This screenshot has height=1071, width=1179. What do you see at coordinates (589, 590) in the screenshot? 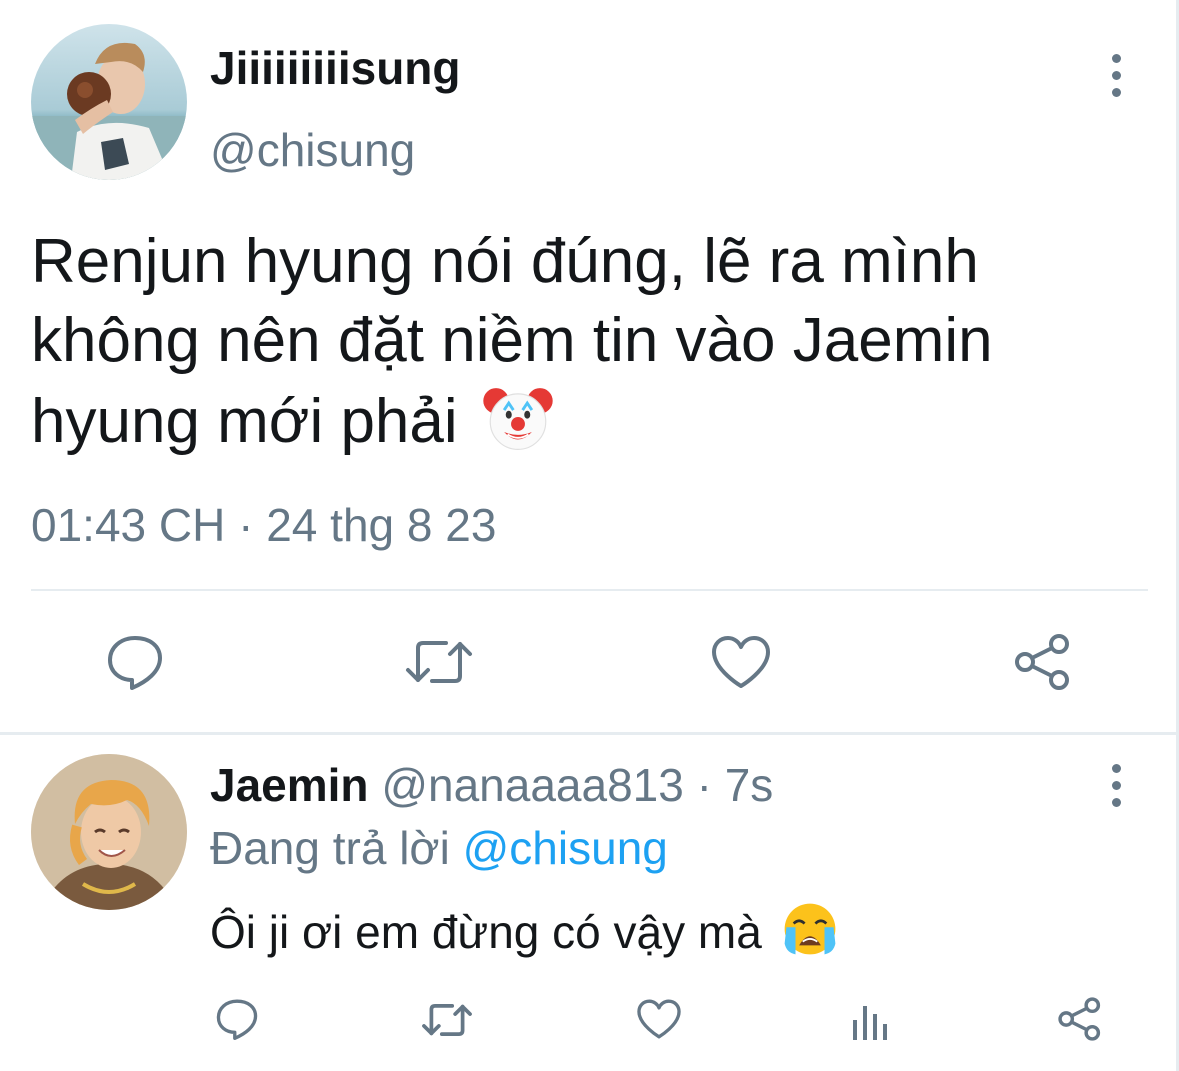
I see `divider` at bounding box center [589, 590].